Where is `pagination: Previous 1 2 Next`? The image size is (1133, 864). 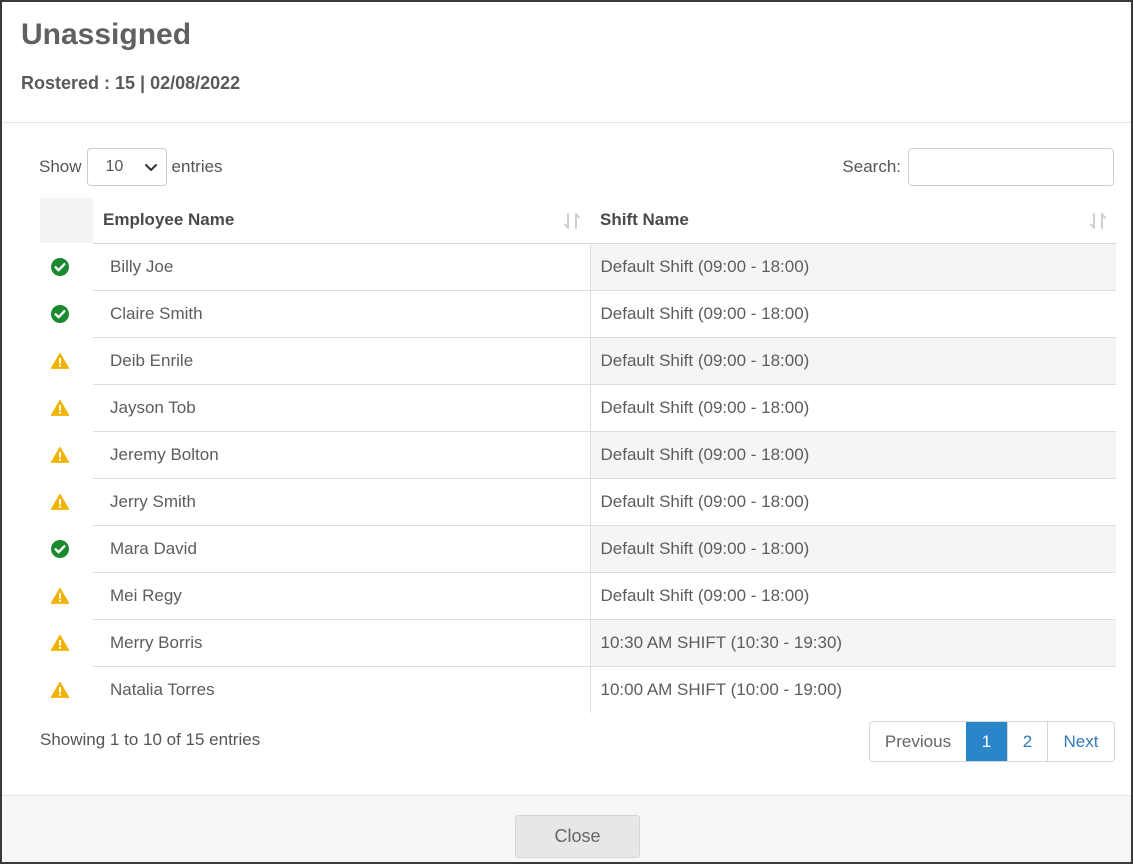
pagination: Previous 1 2 Next is located at coordinates (992, 741).